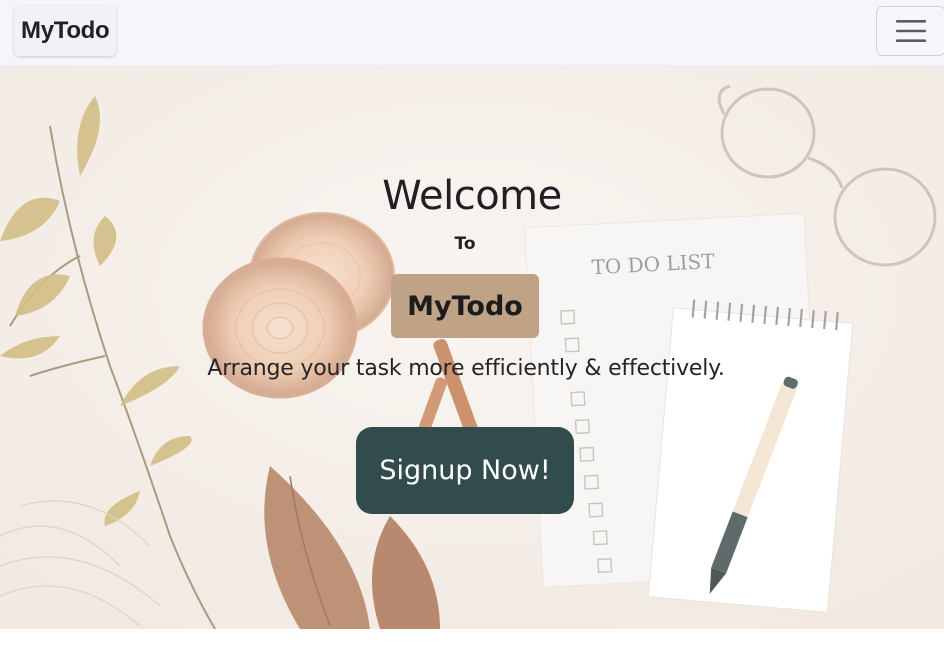 Image resolution: width=944 pixels, height=650 pixels. I want to click on brand-logo-link: MyTodo, so click(65, 31).